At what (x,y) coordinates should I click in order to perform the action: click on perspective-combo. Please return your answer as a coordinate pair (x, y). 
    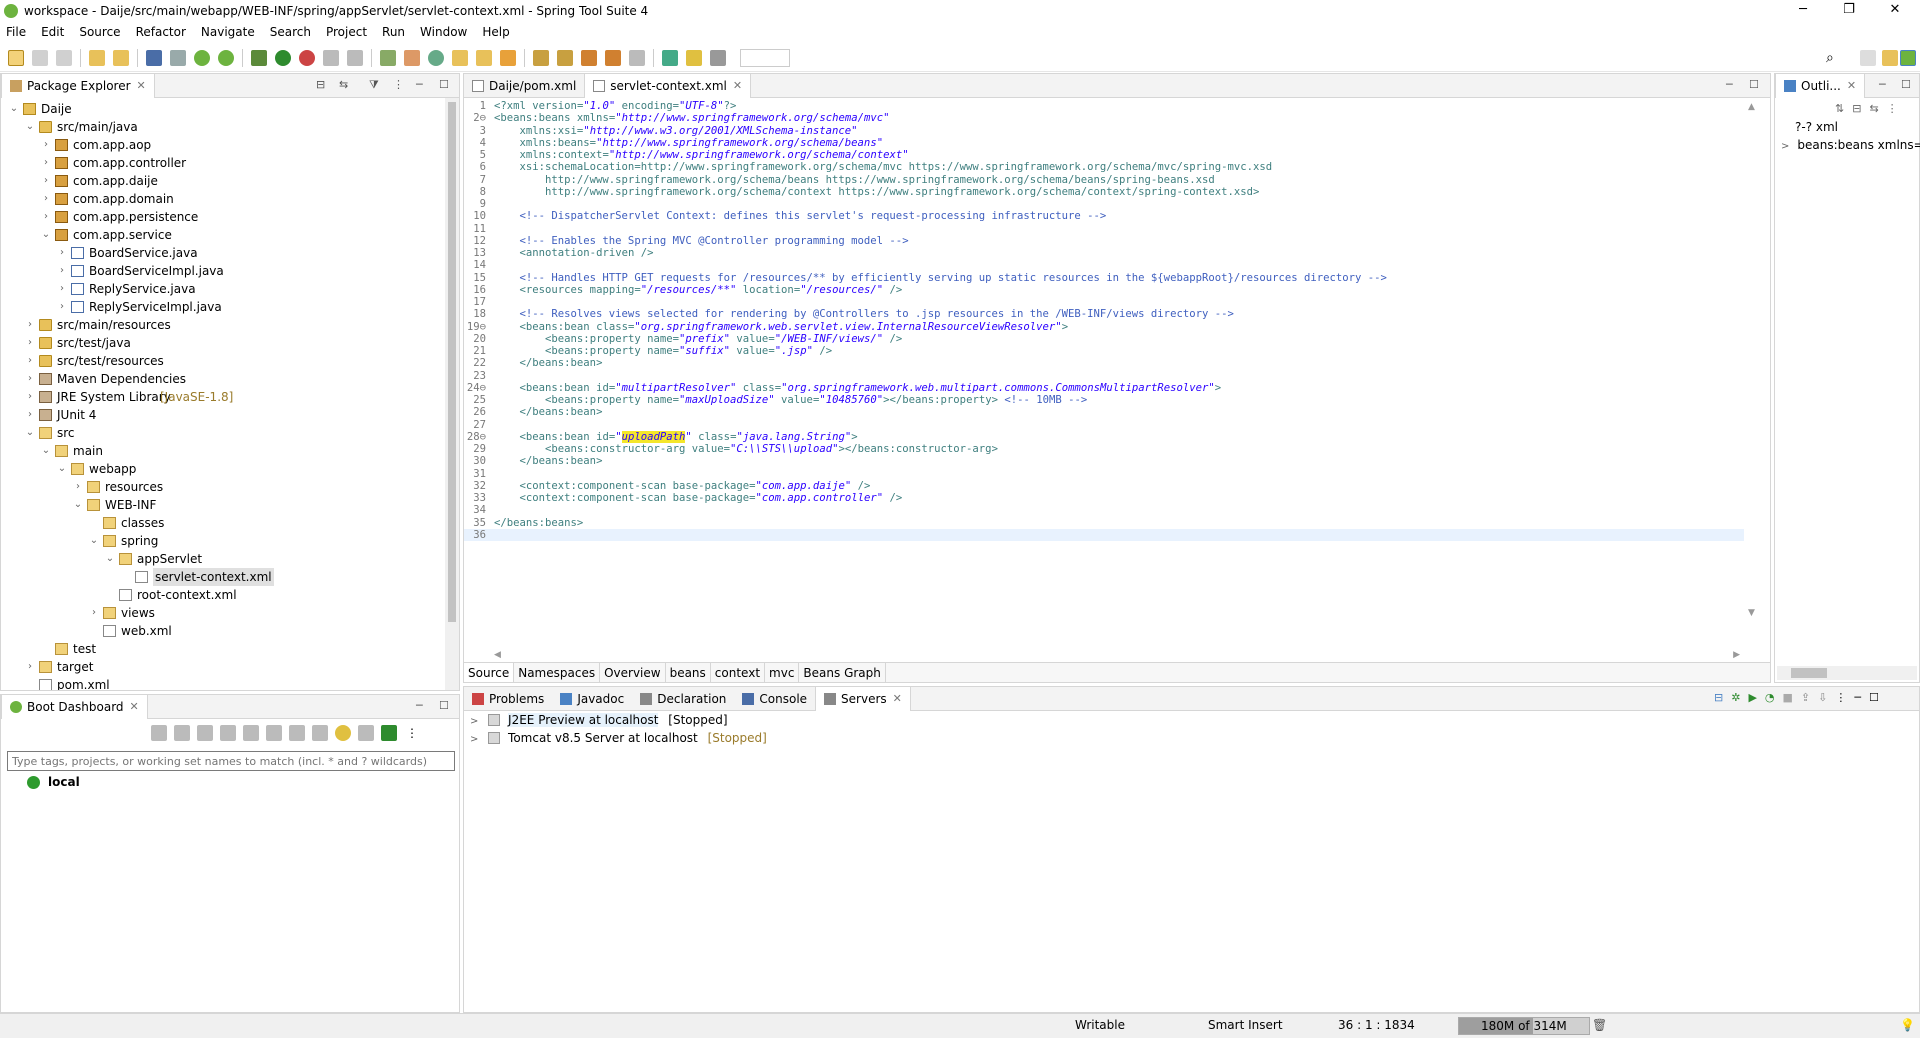
    Looking at the image, I should click on (765, 57).